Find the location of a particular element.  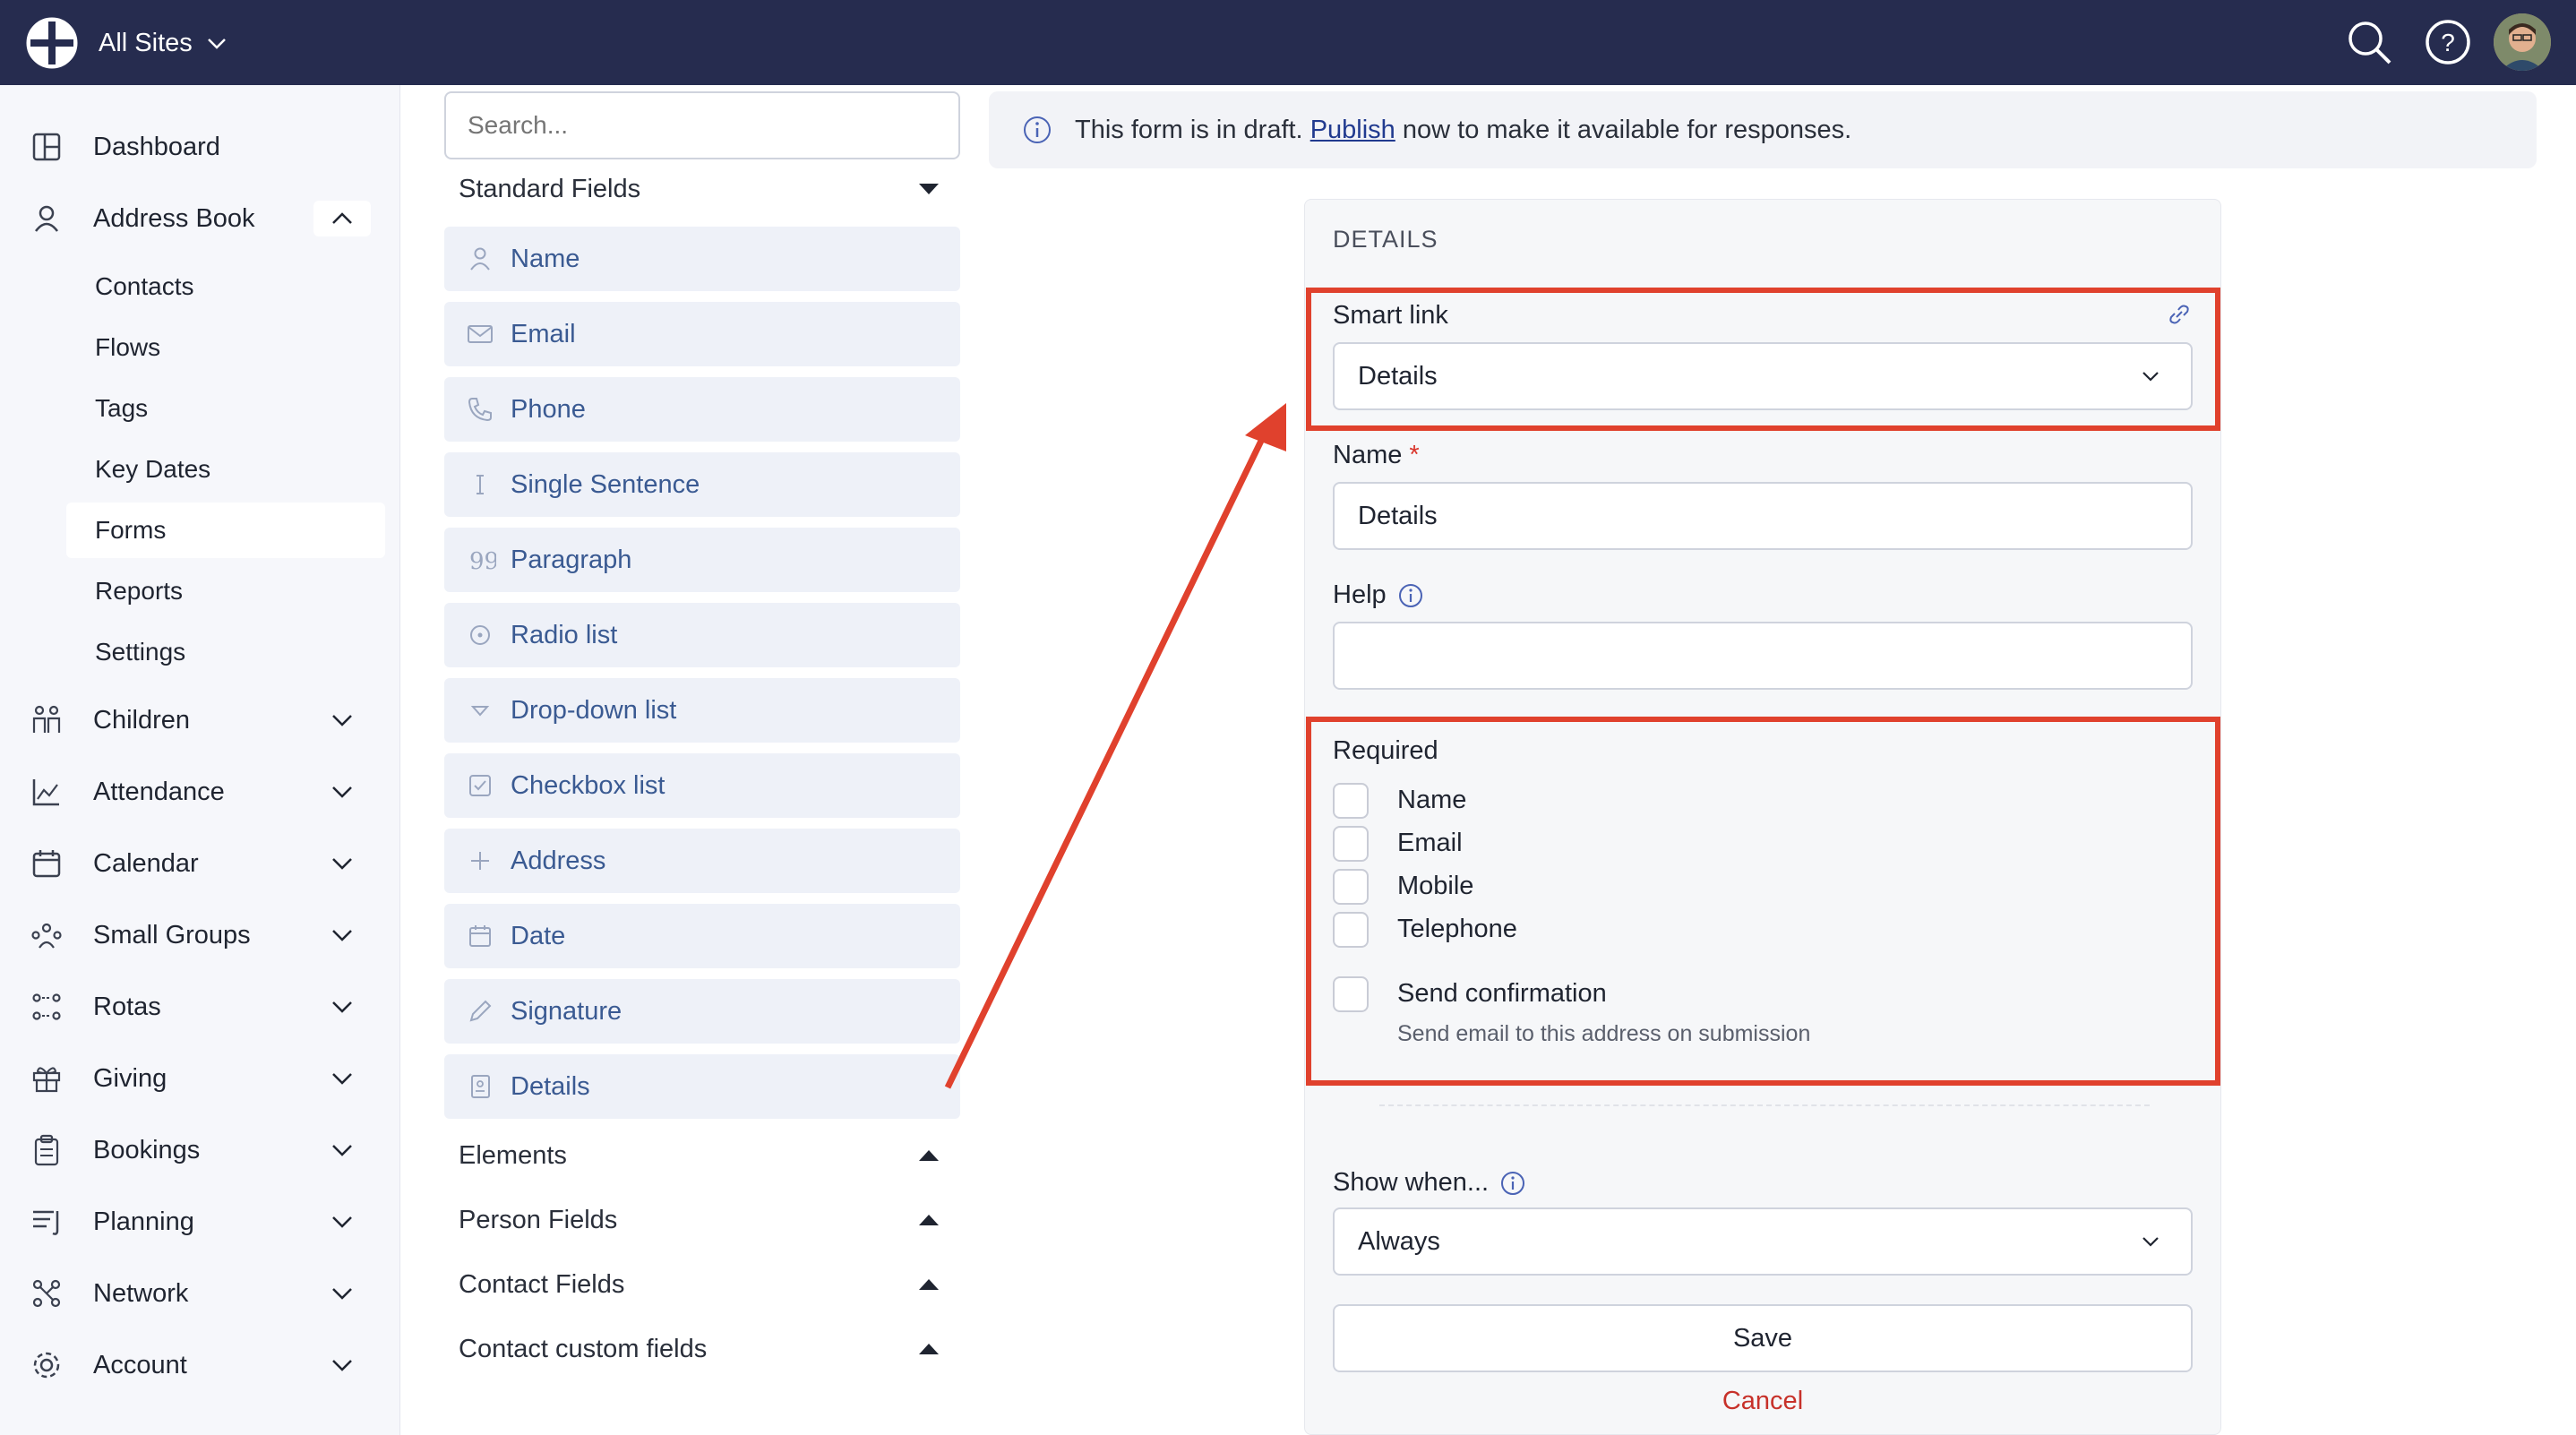

sidebar-item-account: Account is located at coordinates (200, 1365).